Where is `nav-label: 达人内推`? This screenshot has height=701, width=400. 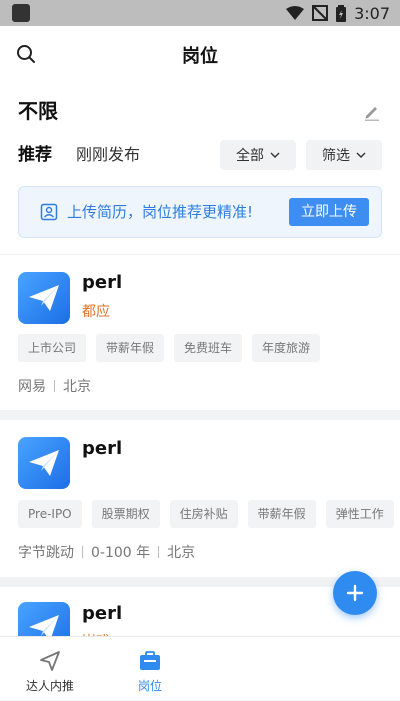
nav-label: 达人内推 is located at coordinates (49, 686).